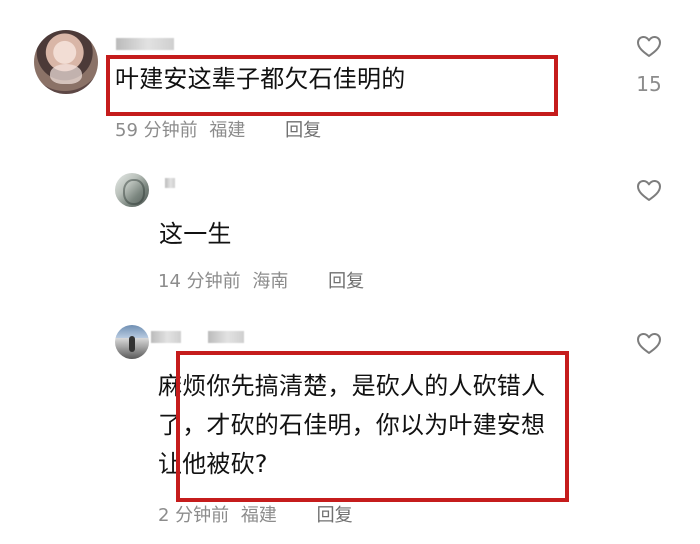  What do you see at coordinates (199, 281) in the screenshot?
I see `reply-time: 14 分钟前` at bounding box center [199, 281].